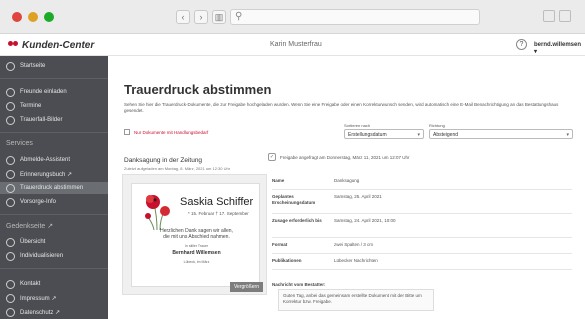  Describe the element at coordinates (355, 17) in the screenshot. I see `address-bar: ⚲` at that location.